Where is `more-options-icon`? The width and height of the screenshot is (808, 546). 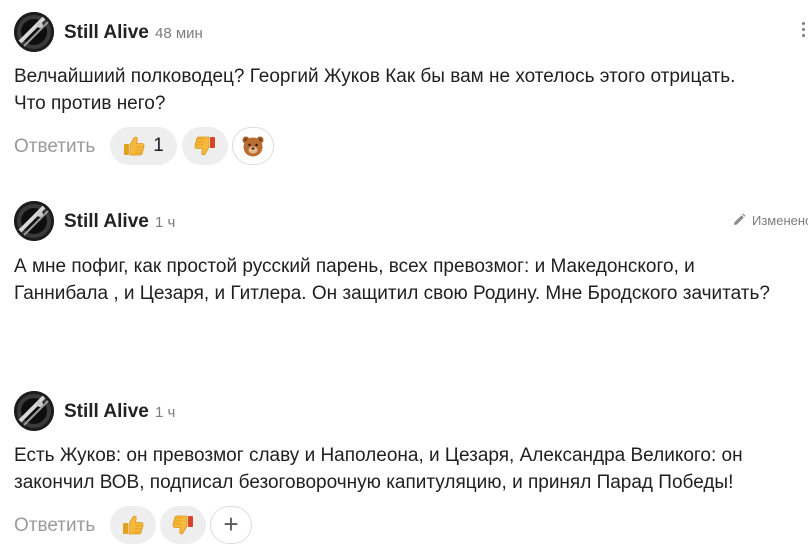
more-options-icon is located at coordinates (804, 32).